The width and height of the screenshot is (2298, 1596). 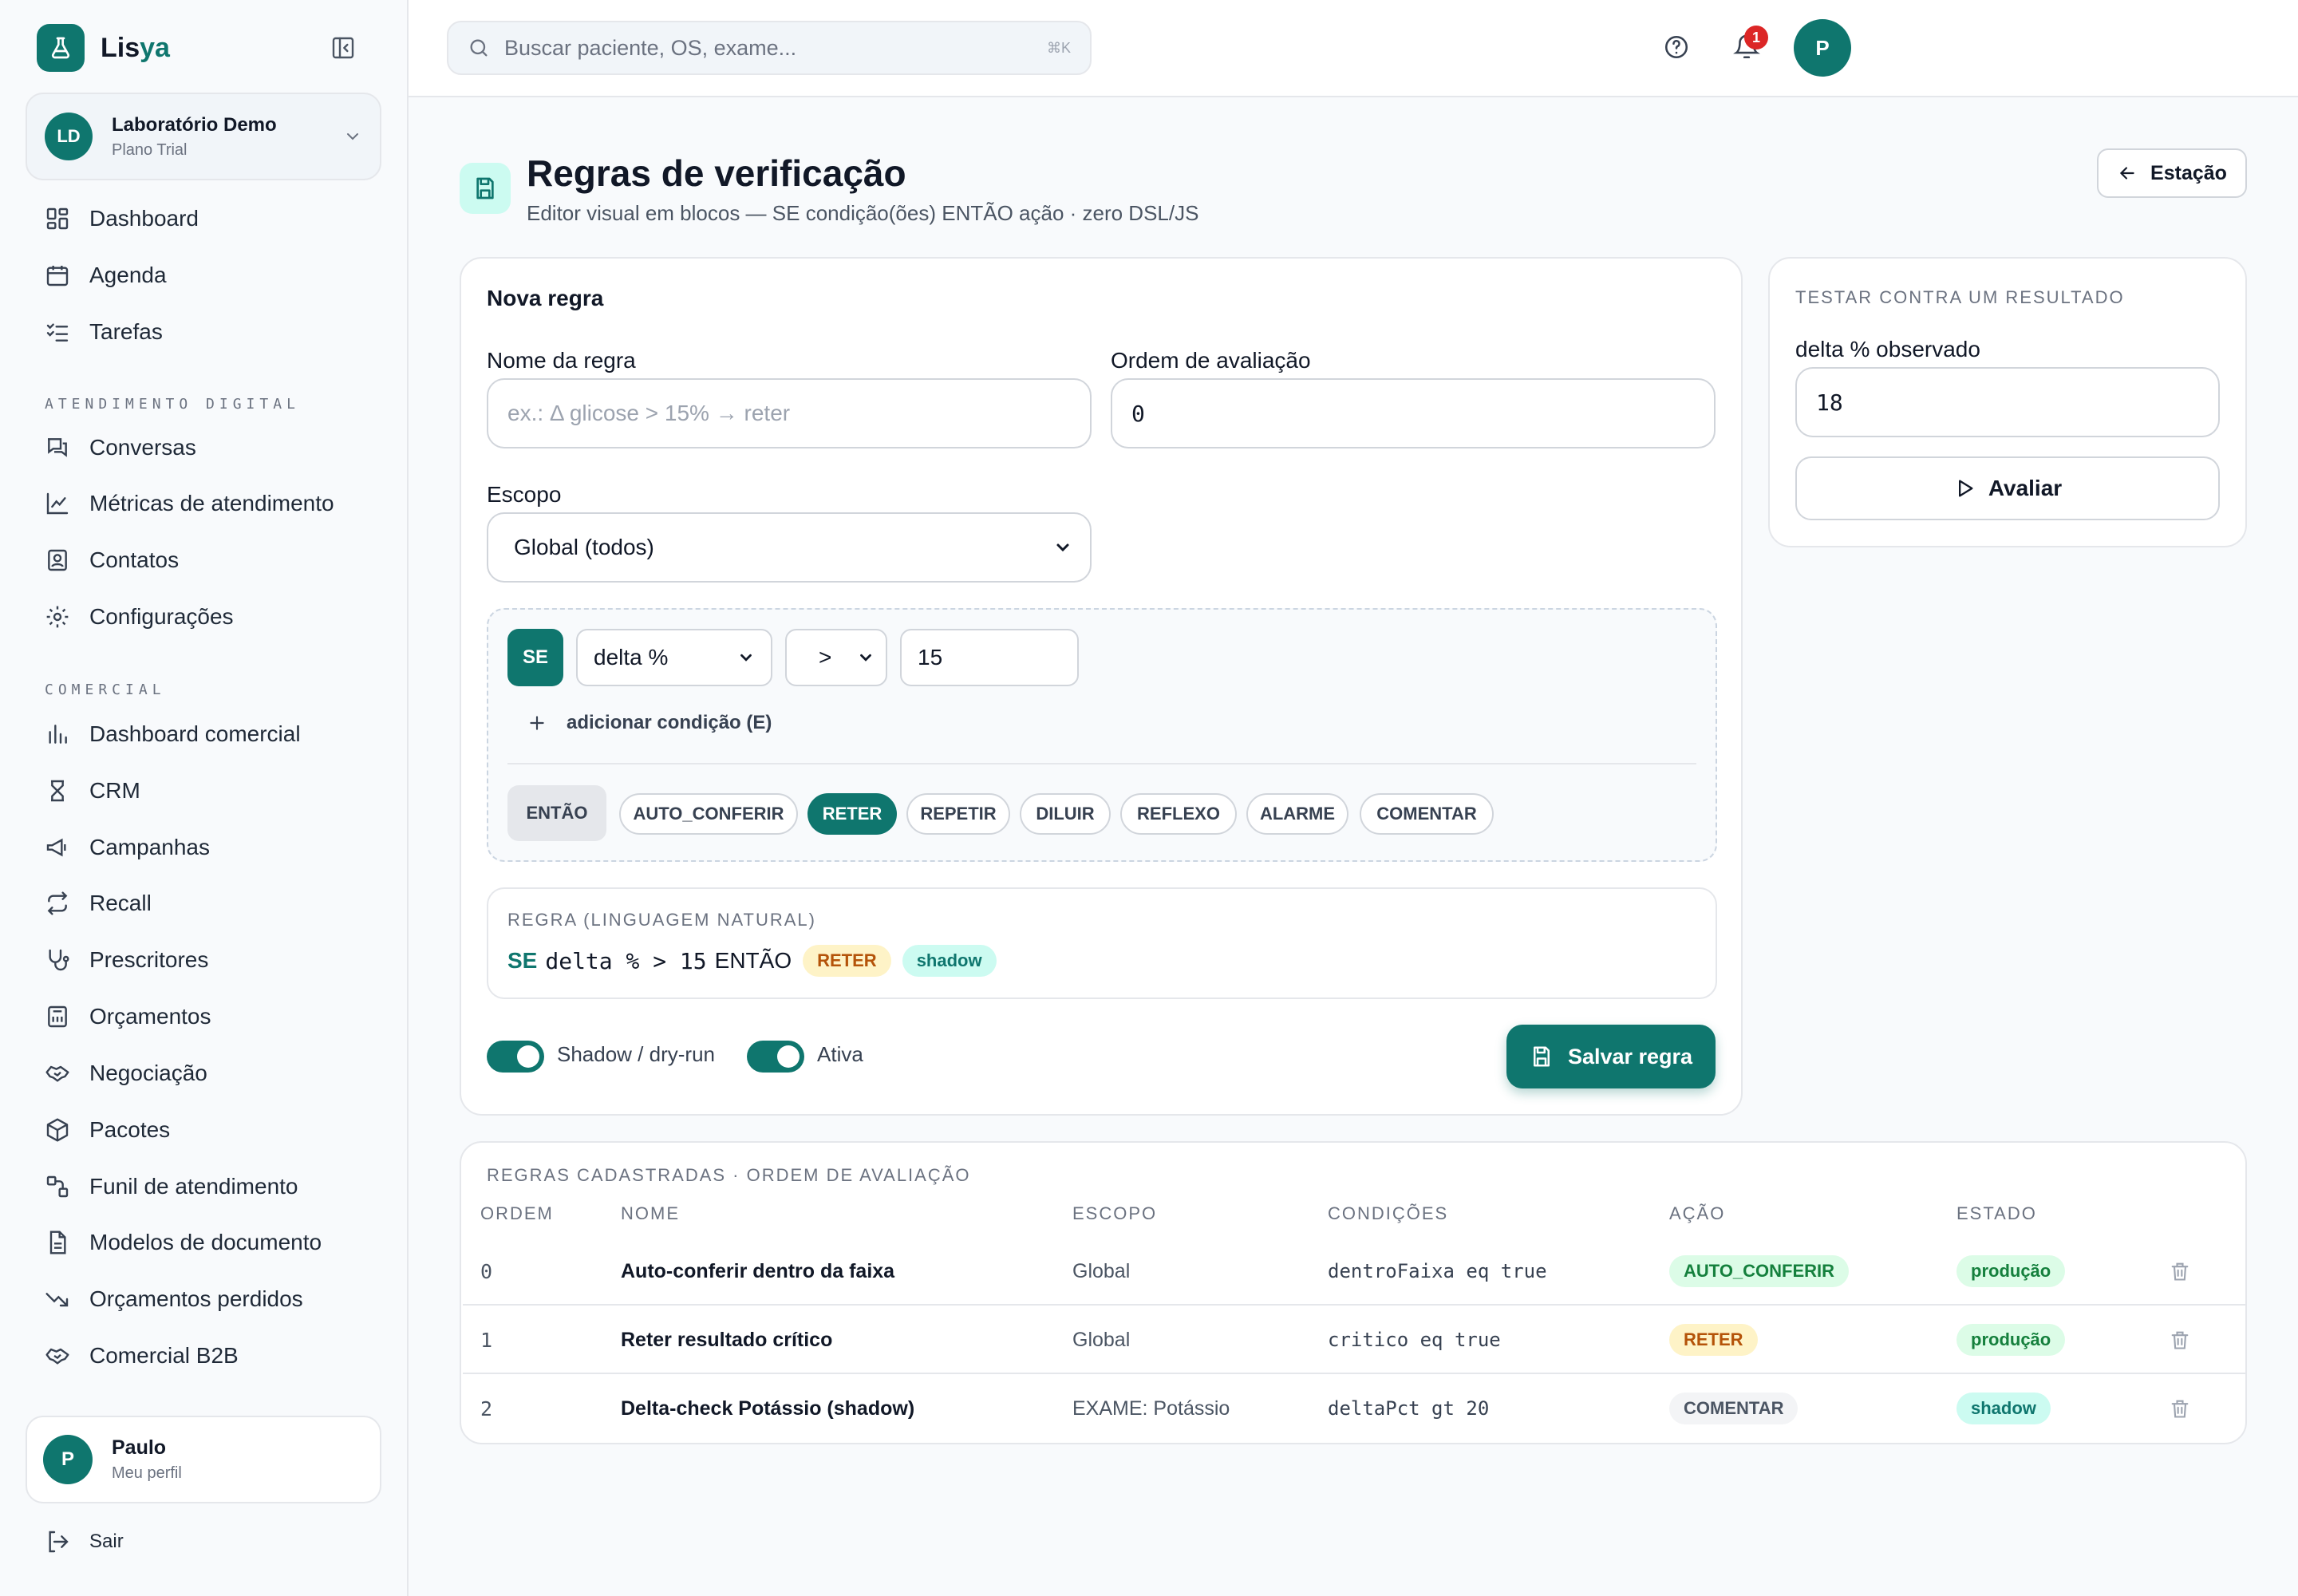 What do you see at coordinates (58, 560) in the screenshot?
I see `contact-icon` at bounding box center [58, 560].